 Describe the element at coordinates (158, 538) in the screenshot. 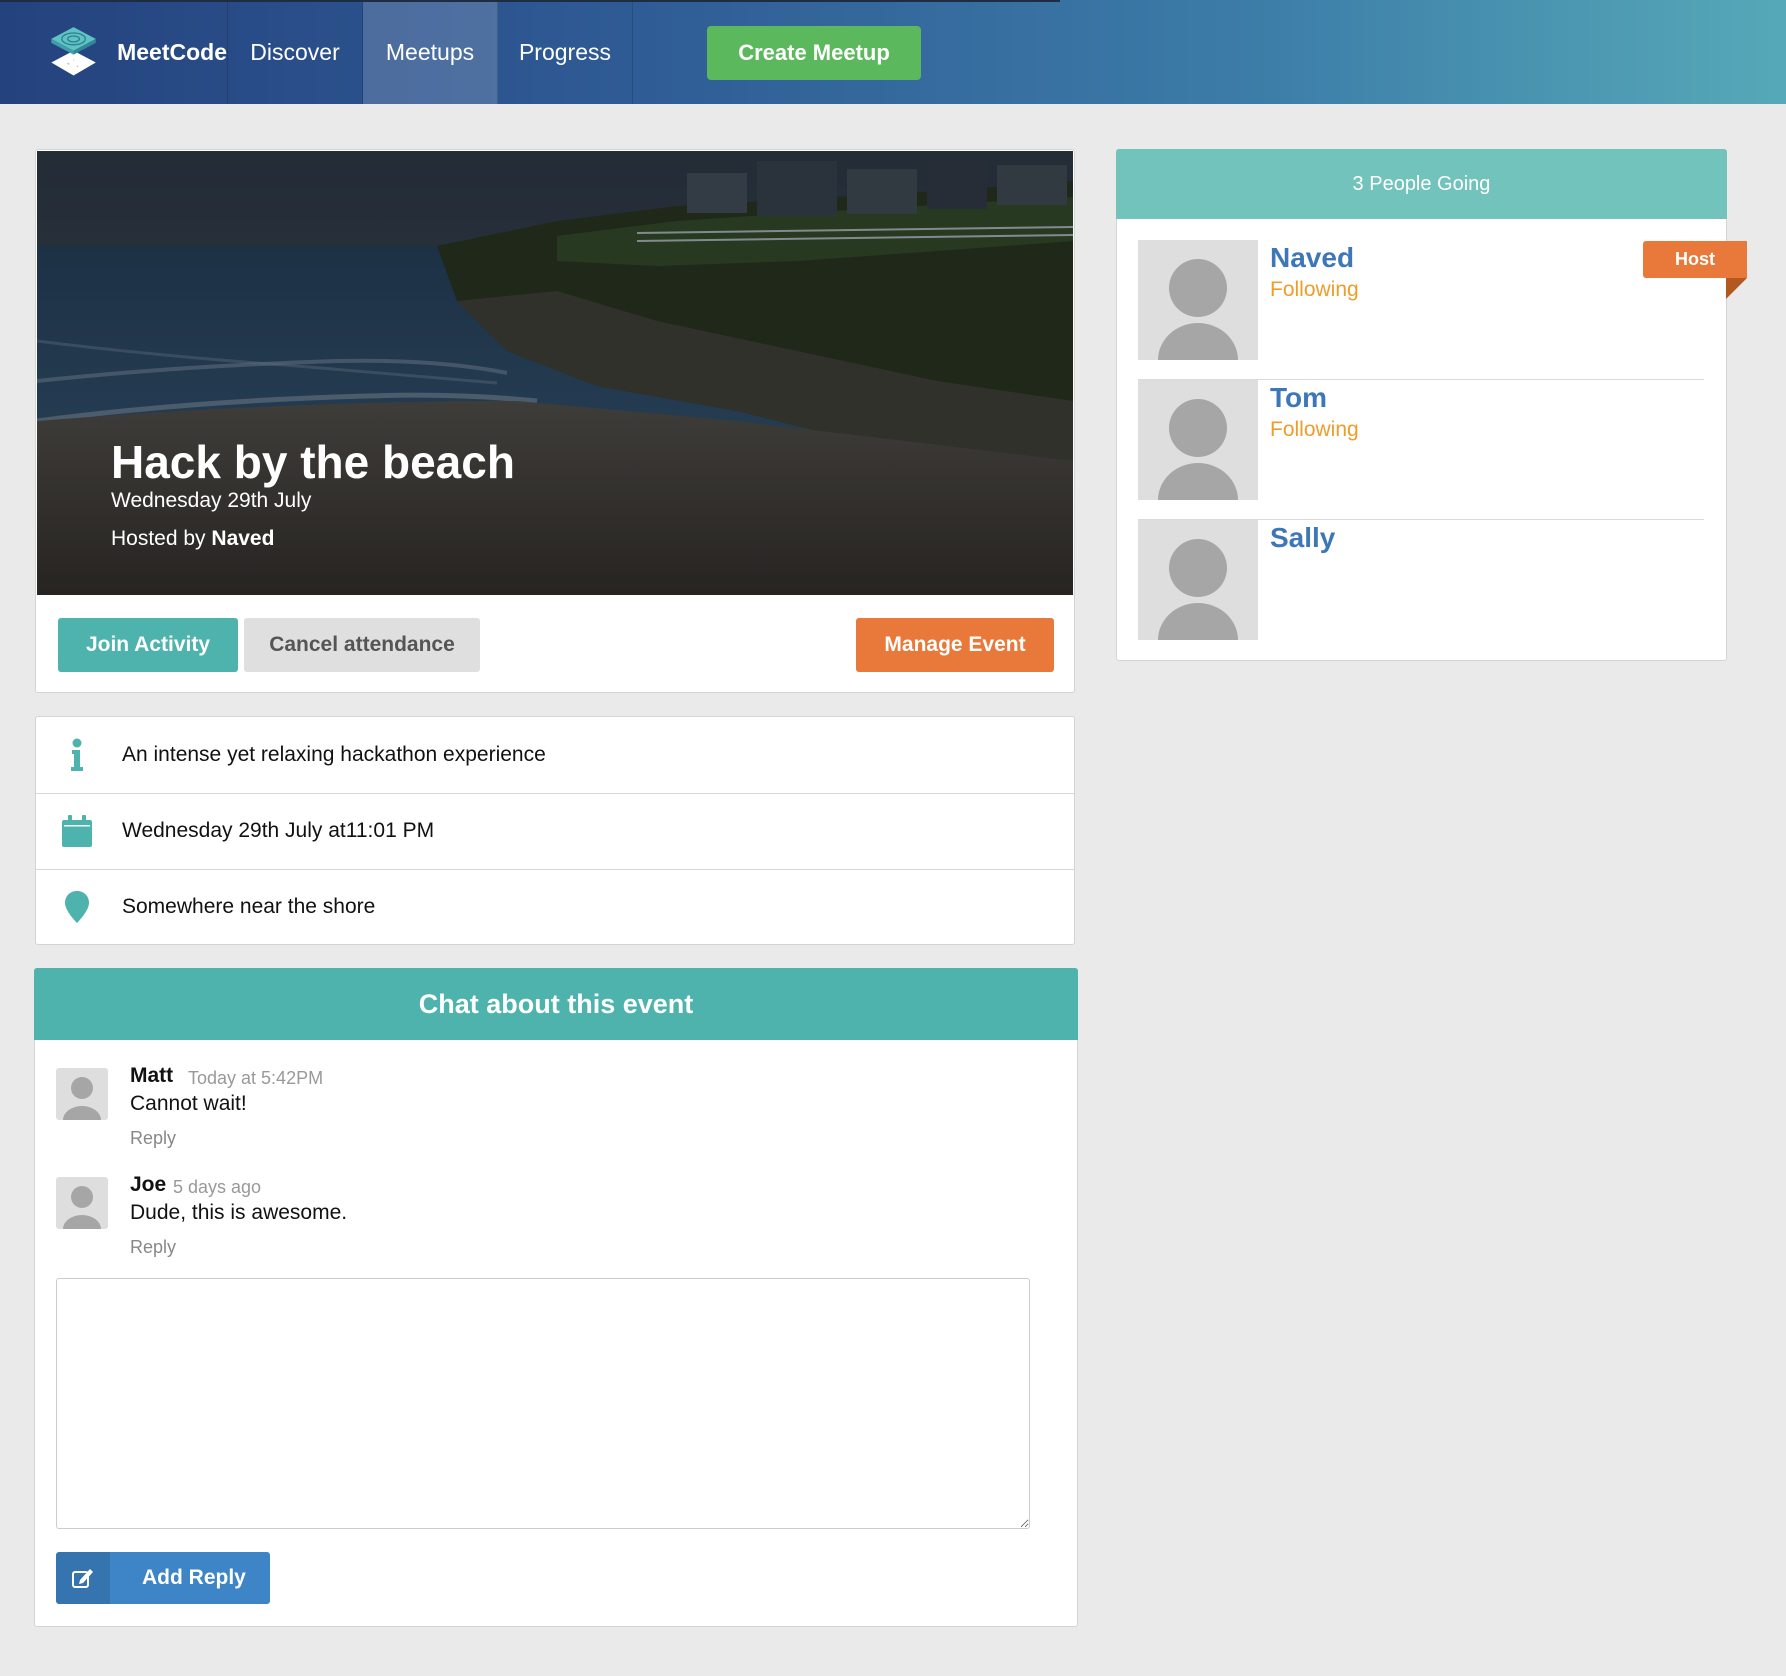

I see `hosted-by-label: Hosted by` at that location.